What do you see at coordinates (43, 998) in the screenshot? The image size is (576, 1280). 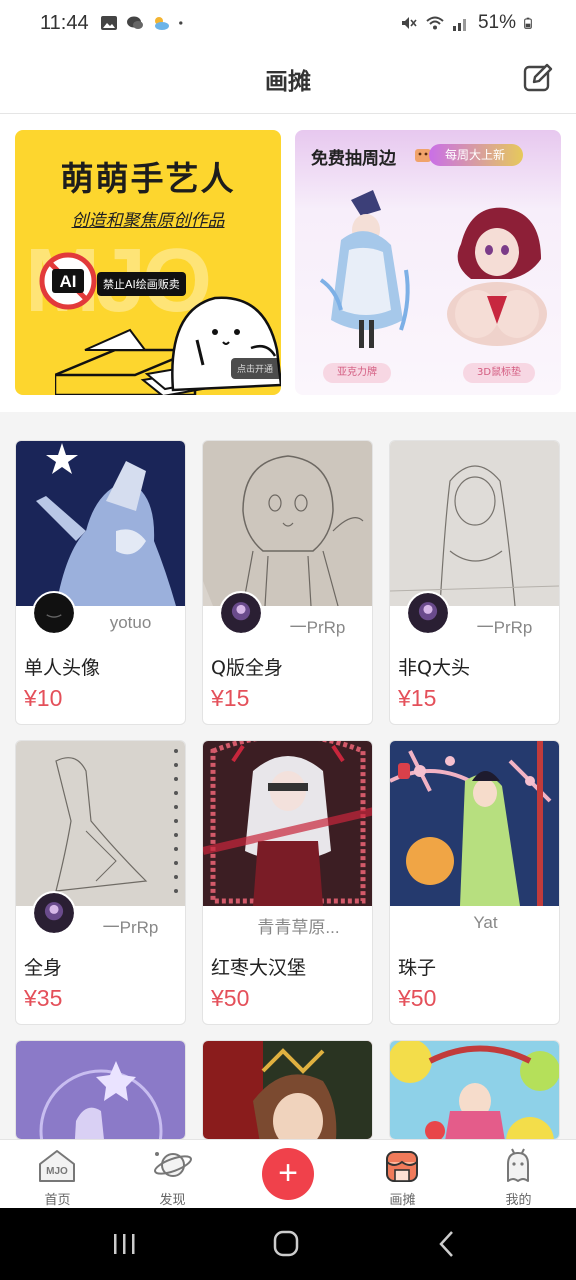 I see `card-price: ¥35` at bounding box center [43, 998].